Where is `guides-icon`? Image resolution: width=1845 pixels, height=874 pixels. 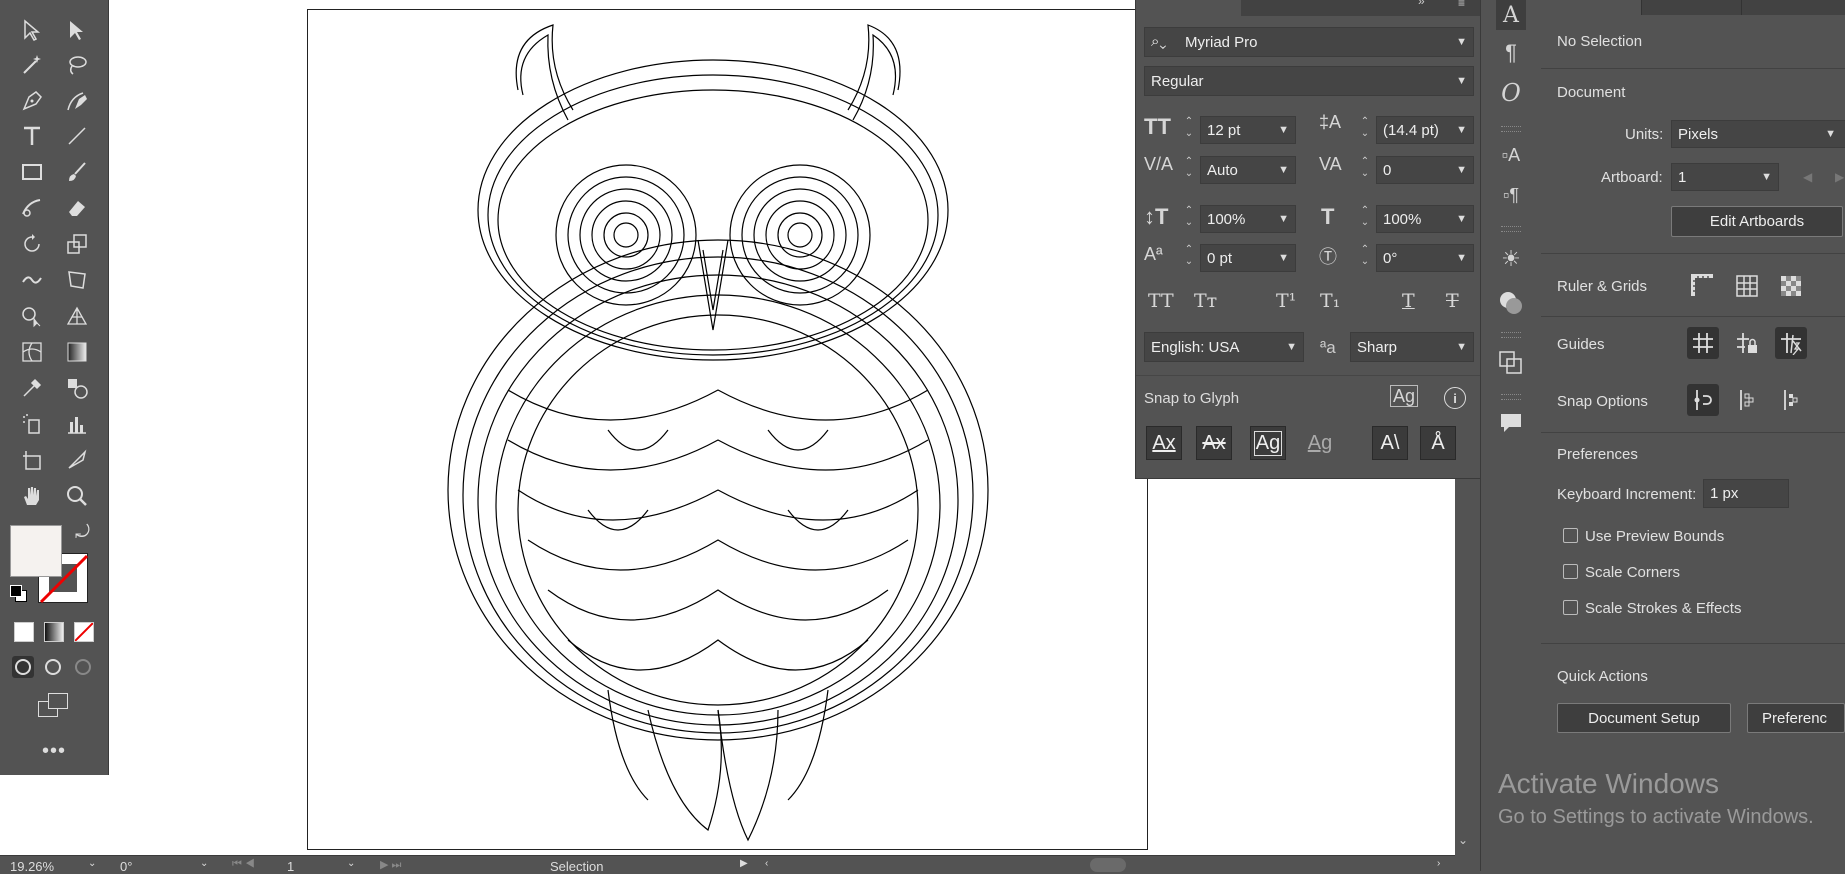
guides-icon is located at coordinates (1703, 343).